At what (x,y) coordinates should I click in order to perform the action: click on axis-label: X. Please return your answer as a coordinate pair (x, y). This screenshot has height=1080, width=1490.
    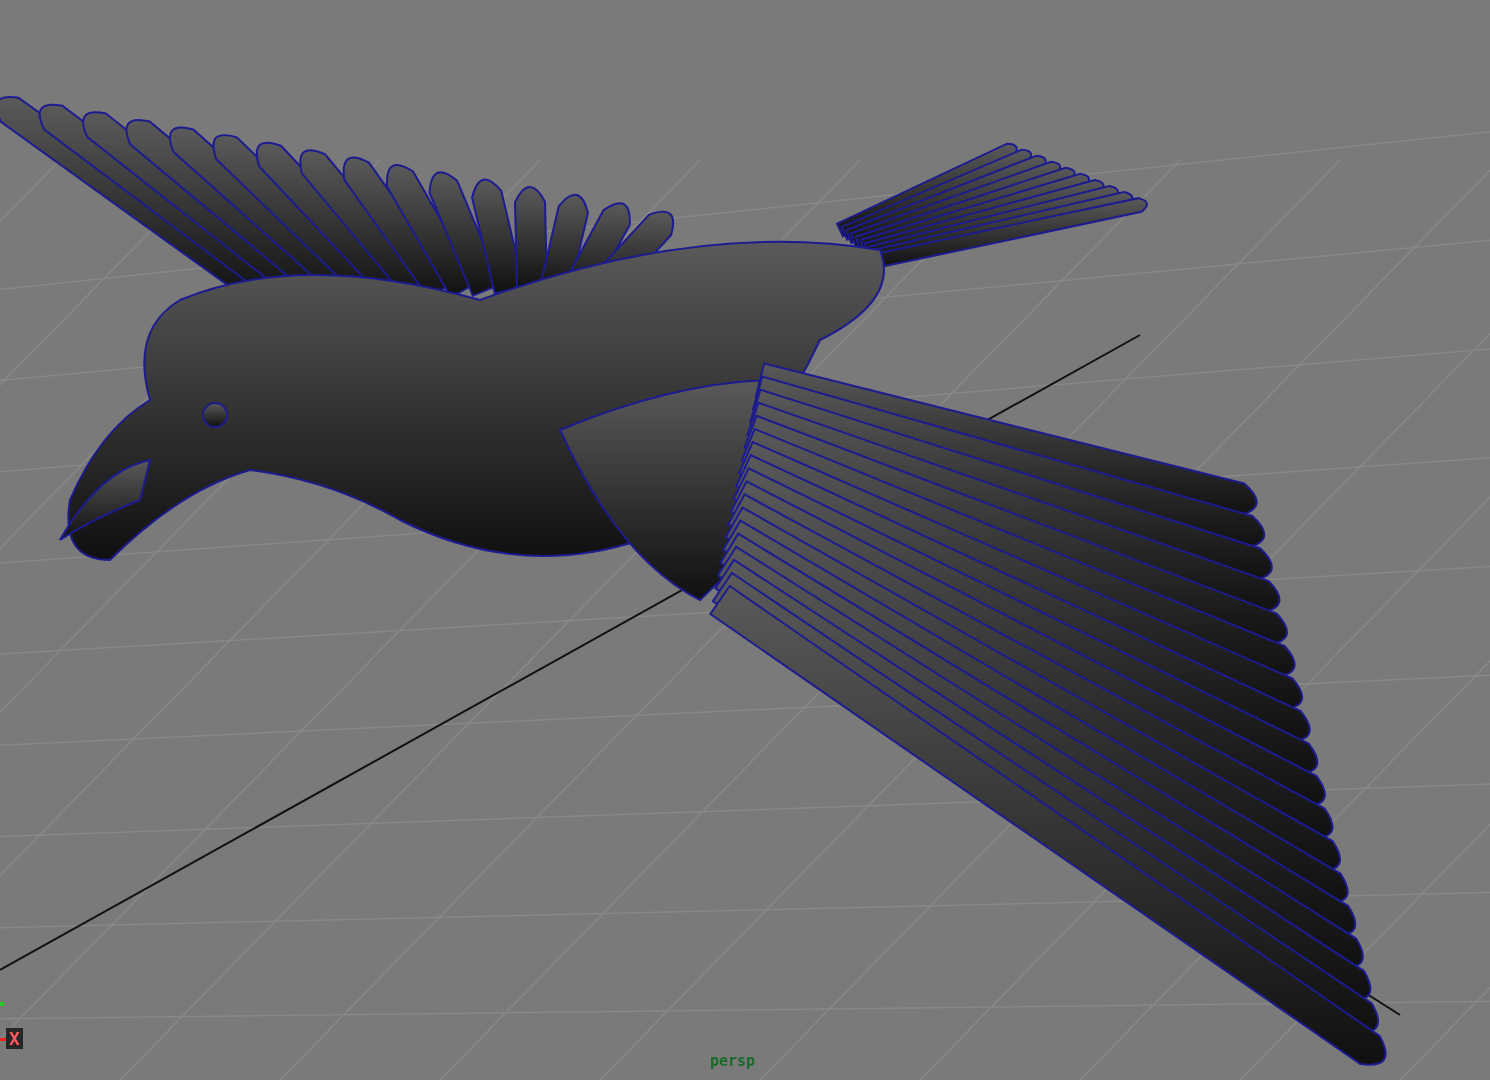
    Looking at the image, I should click on (14, 1038).